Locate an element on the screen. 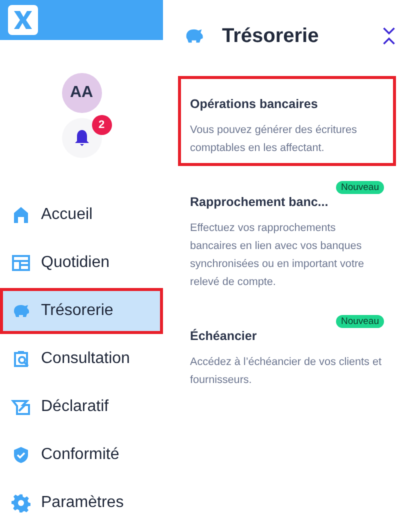 This screenshot has height=530, width=418. home-icon is located at coordinates (21, 215).